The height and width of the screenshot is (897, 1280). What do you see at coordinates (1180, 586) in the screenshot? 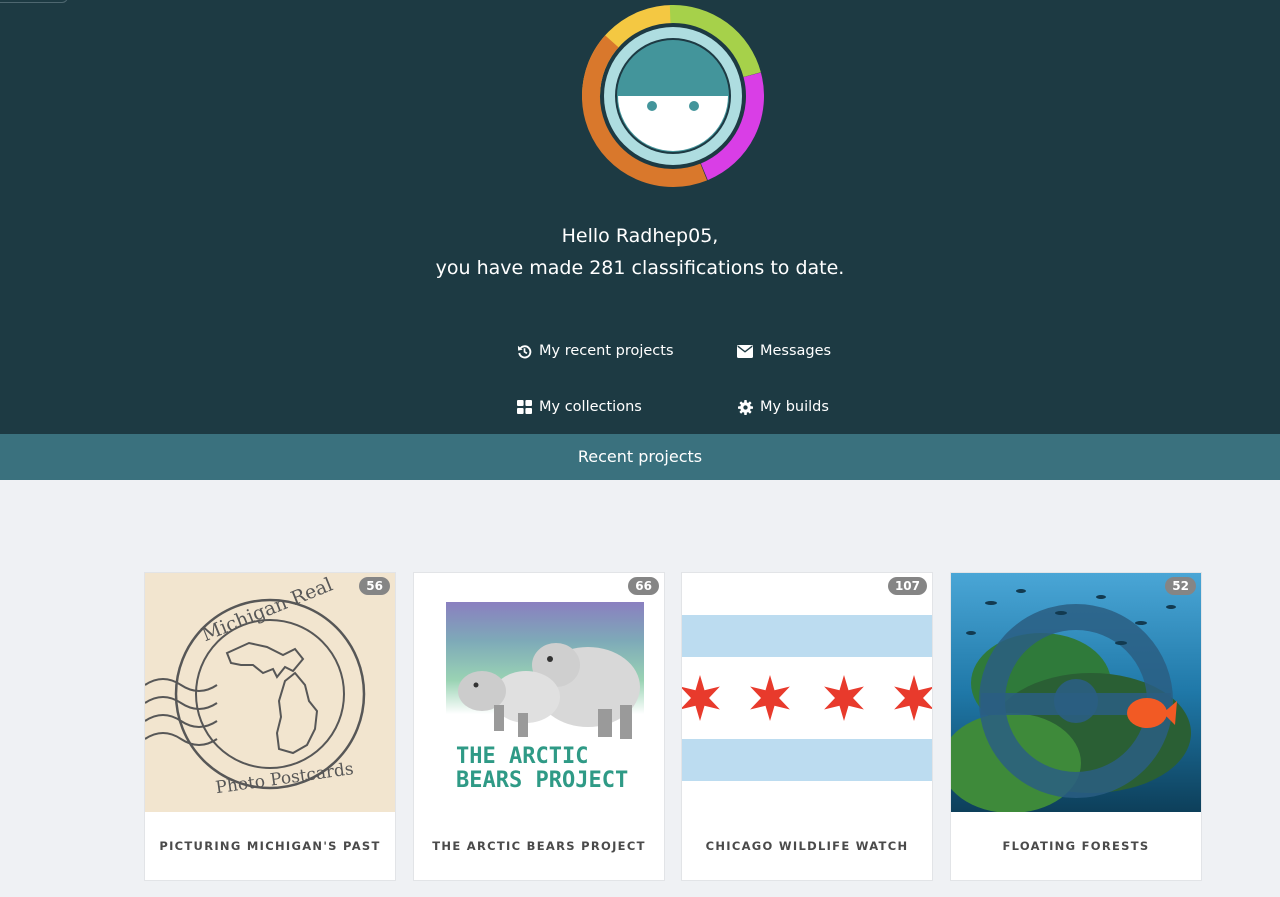
I see `project-count-badge: 52` at bounding box center [1180, 586].